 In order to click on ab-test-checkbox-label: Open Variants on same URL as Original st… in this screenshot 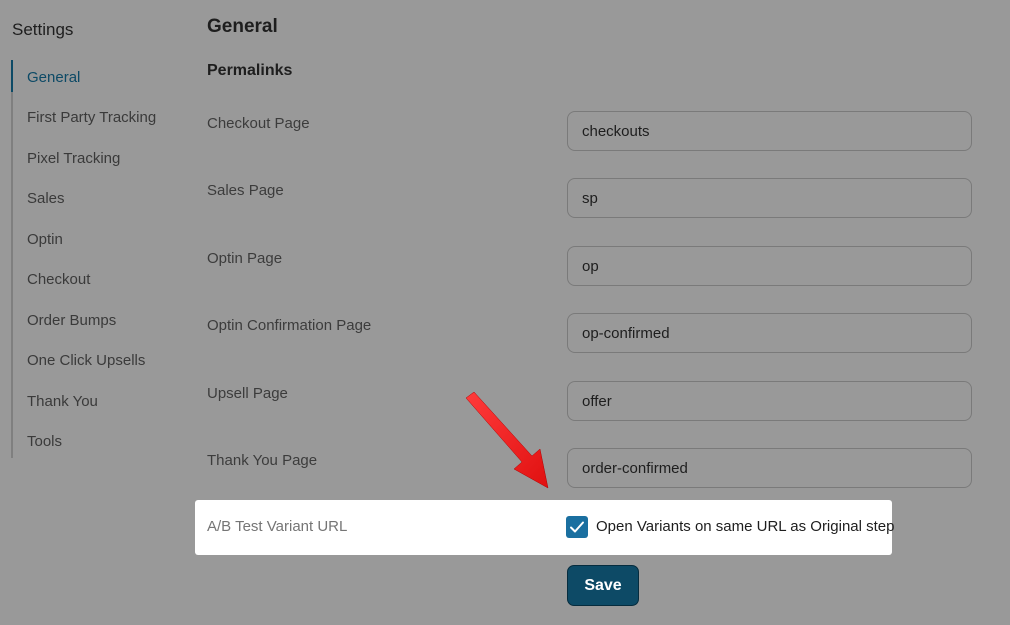, I will do `click(745, 526)`.